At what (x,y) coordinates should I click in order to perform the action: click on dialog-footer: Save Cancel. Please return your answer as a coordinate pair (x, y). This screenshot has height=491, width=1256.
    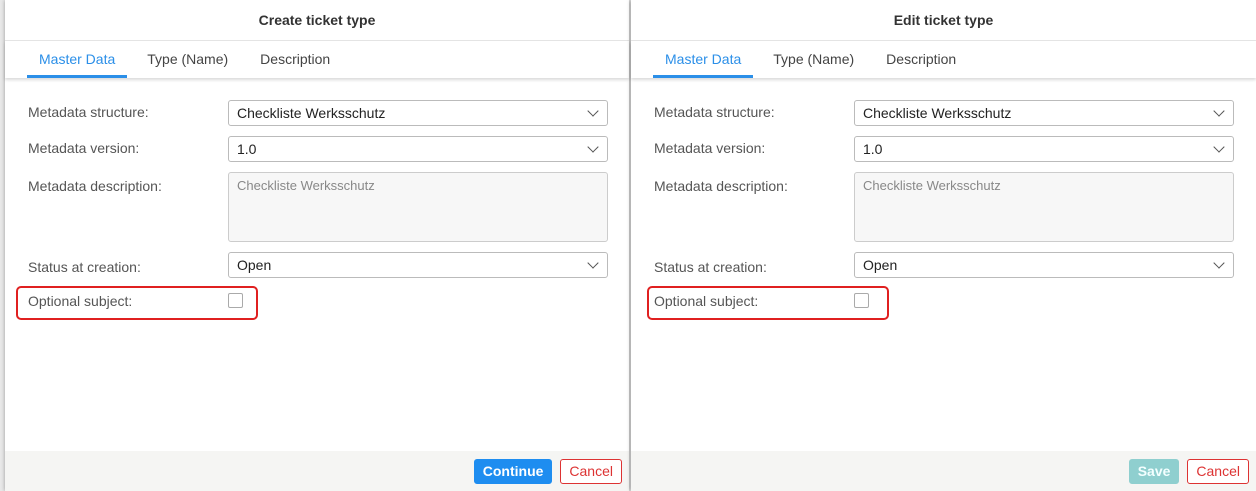
    Looking at the image, I should click on (943, 471).